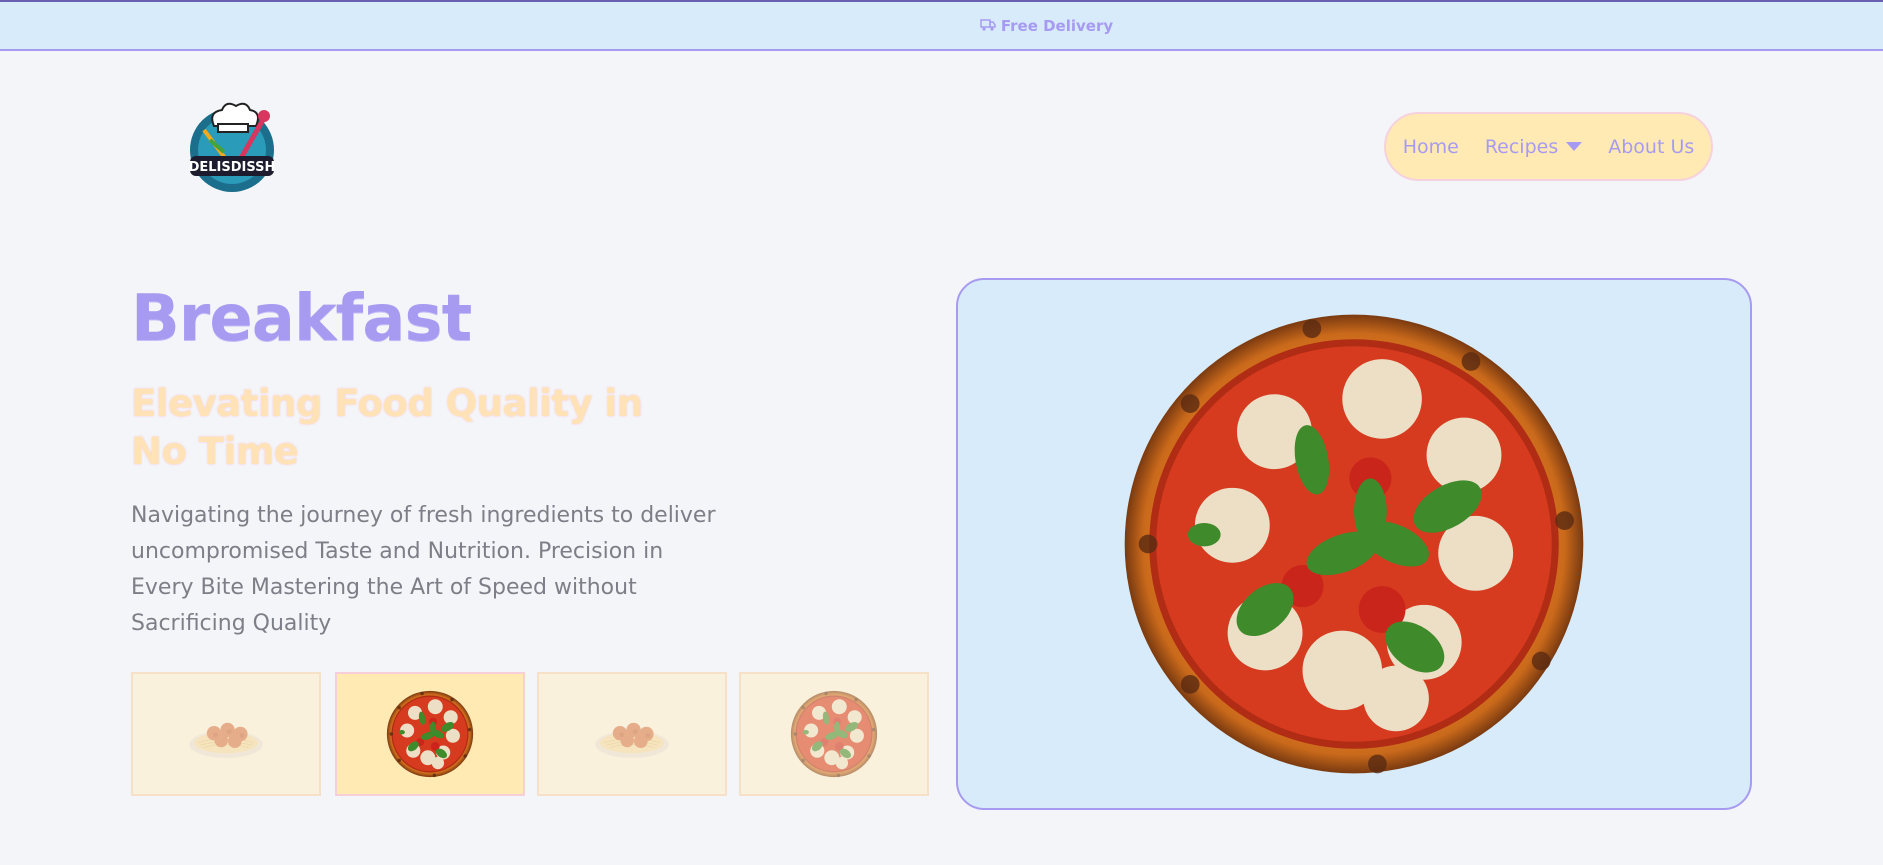 This screenshot has width=1883, height=865. Describe the element at coordinates (988, 26) in the screenshot. I see `truck-icon` at that location.